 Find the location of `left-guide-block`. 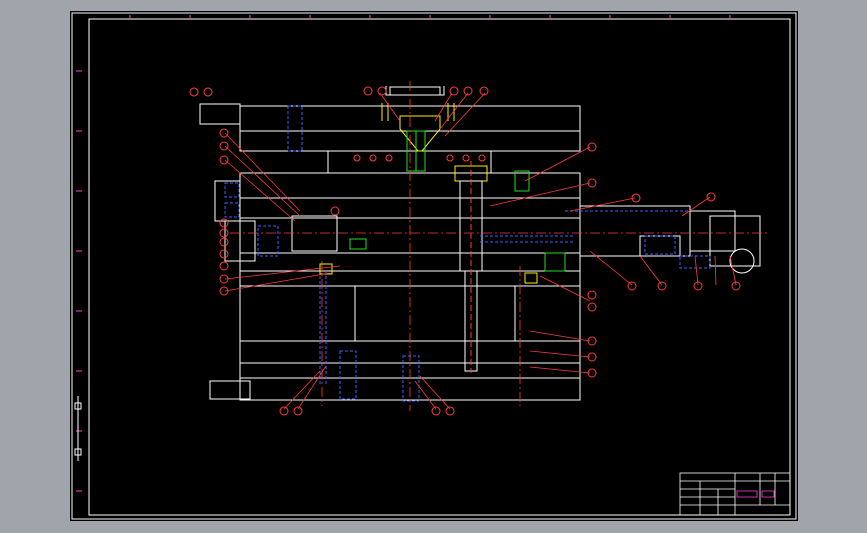

left-guide-block is located at coordinates (227, 201).